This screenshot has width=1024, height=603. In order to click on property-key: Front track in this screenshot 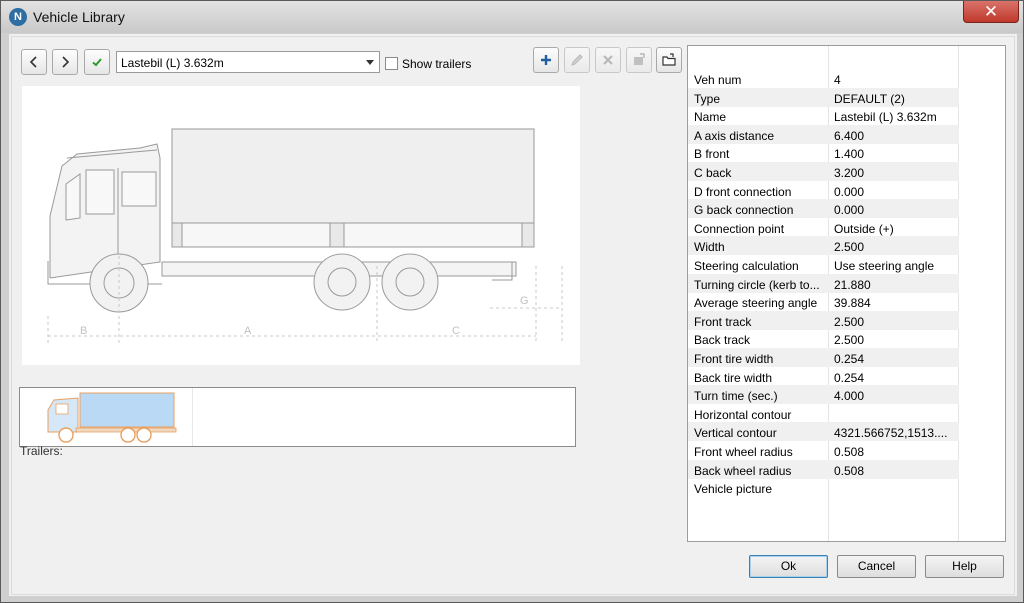, I will do `click(723, 321)`.